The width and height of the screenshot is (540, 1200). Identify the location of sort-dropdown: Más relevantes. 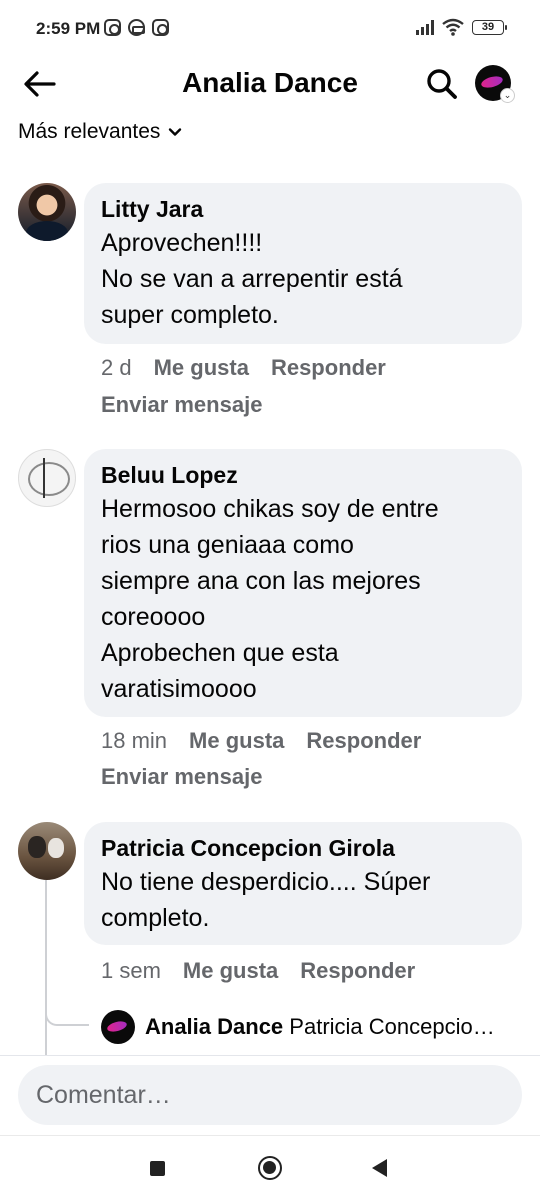
(100, 132).